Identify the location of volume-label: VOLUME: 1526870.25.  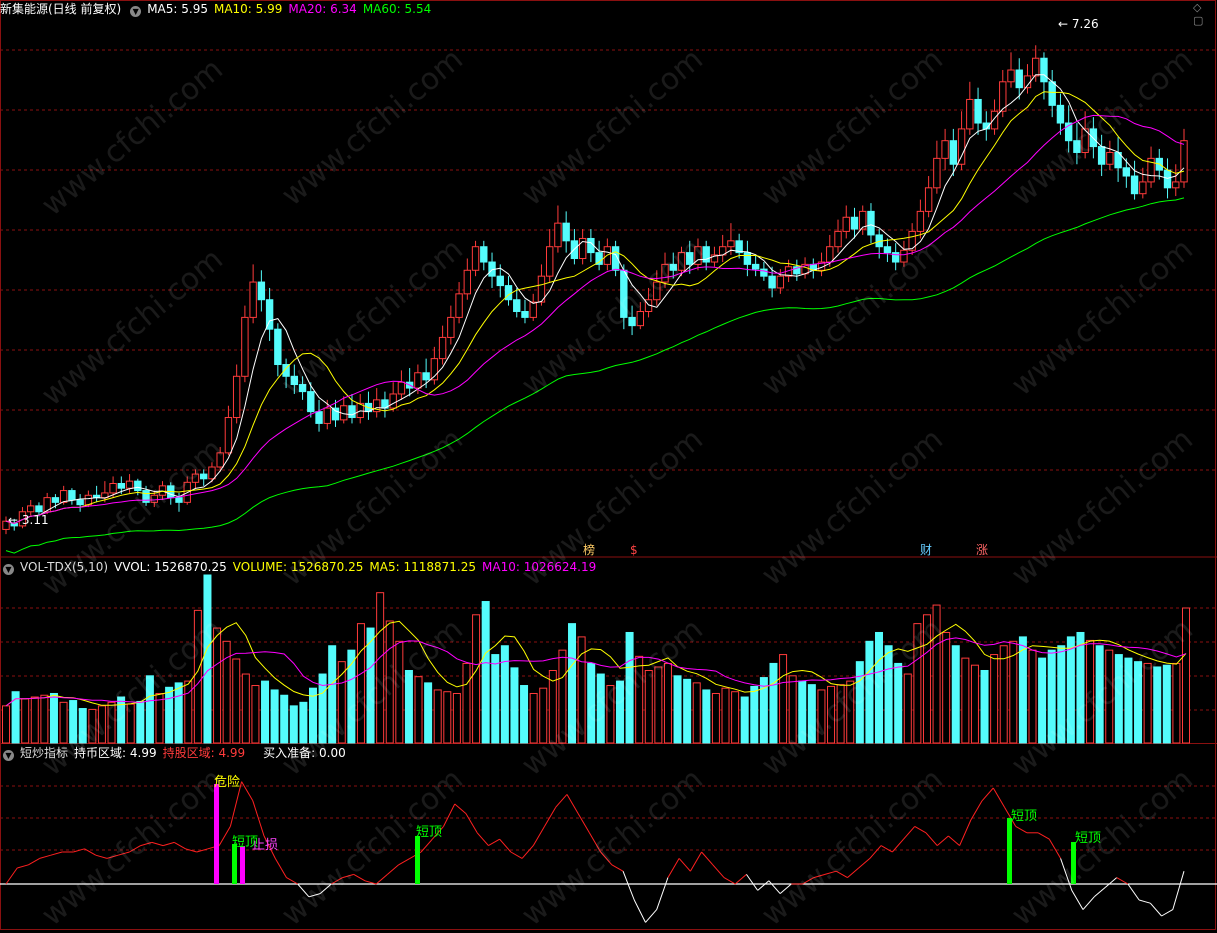
(298, 567).